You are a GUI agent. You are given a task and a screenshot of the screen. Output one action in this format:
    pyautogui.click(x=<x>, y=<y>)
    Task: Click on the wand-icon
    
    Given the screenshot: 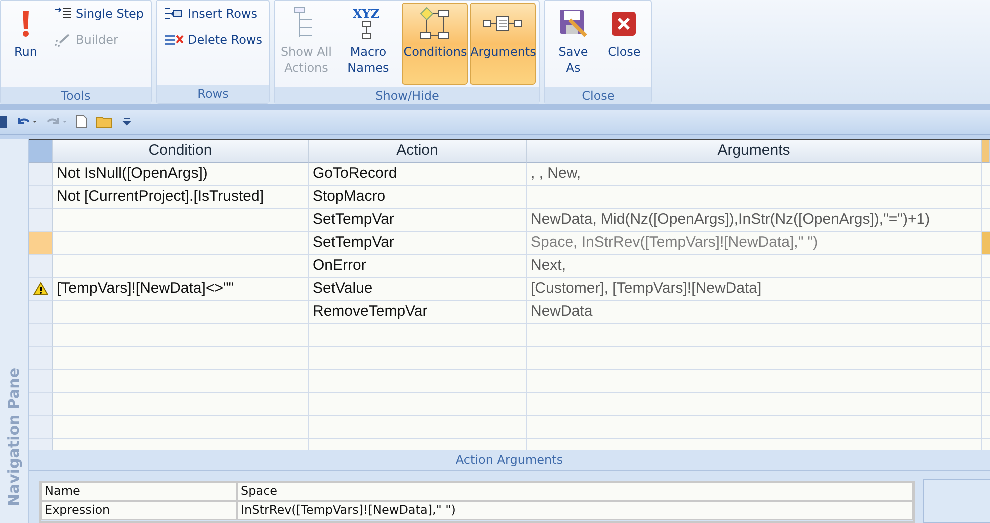 What is the action you would take?
    pyautogui.click(x=63, y=40)
    